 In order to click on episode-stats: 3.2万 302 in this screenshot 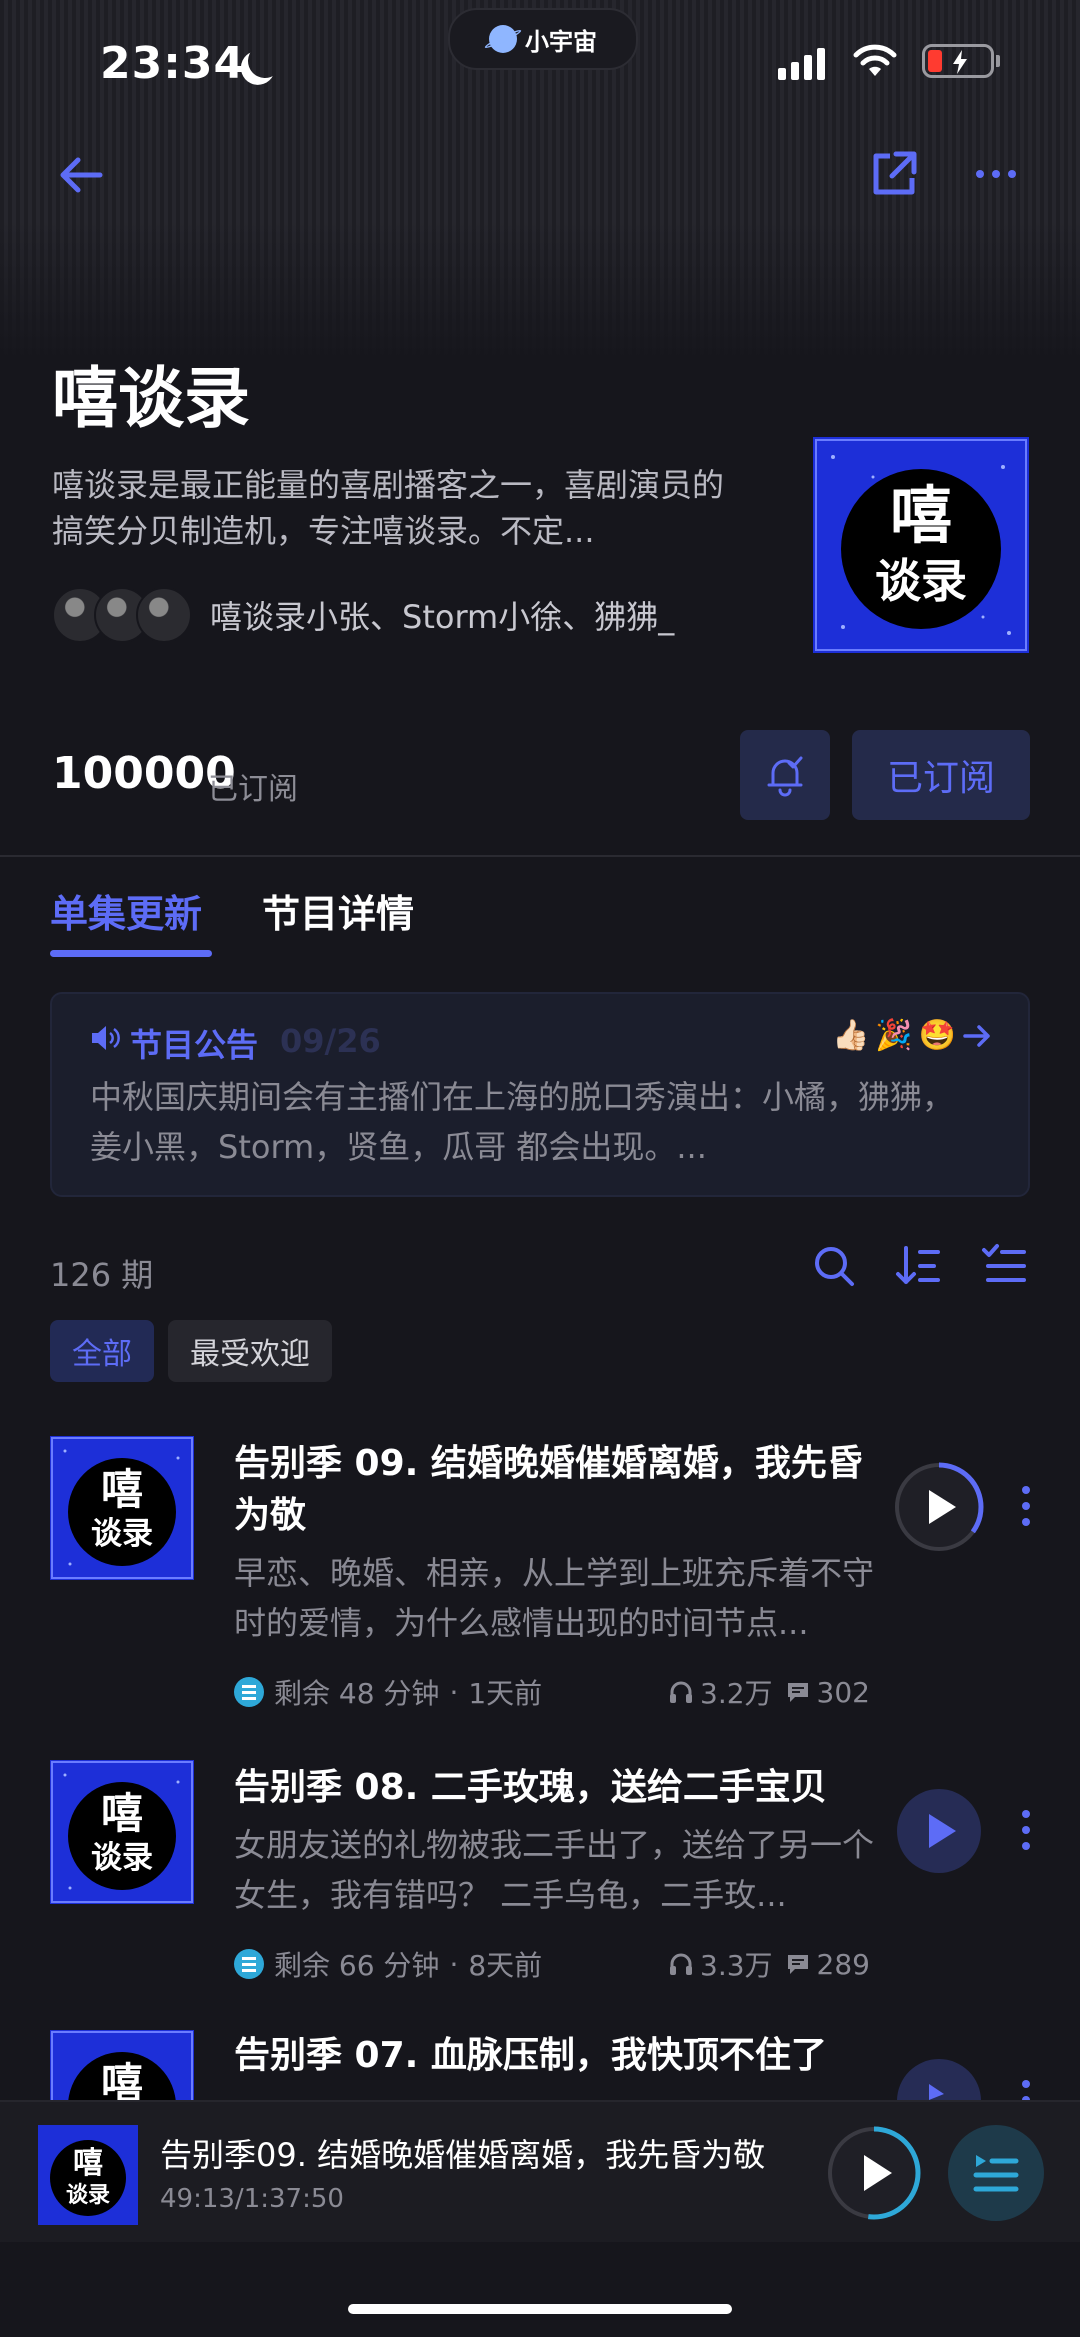, I will do `click(769, 1692)`.